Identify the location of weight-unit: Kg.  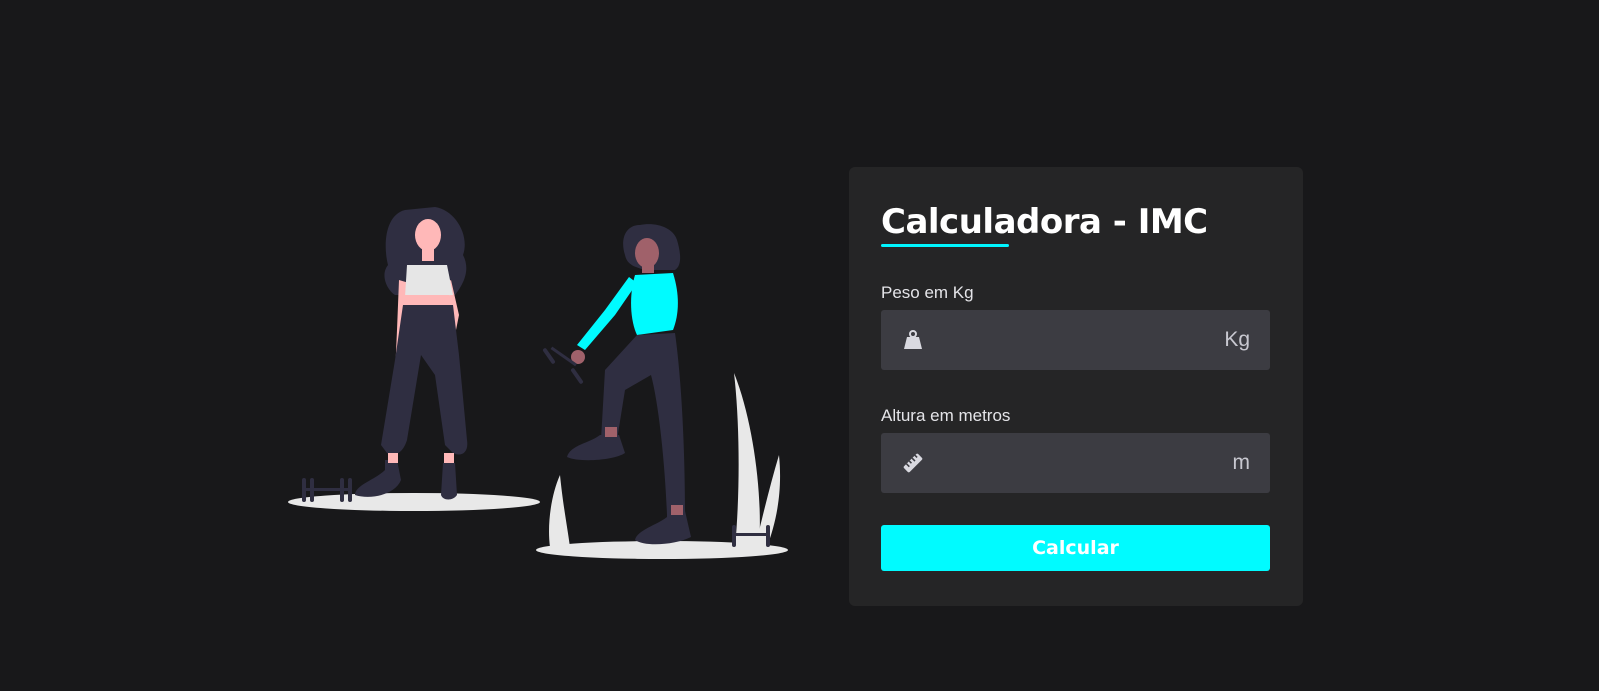
(1237, 340).